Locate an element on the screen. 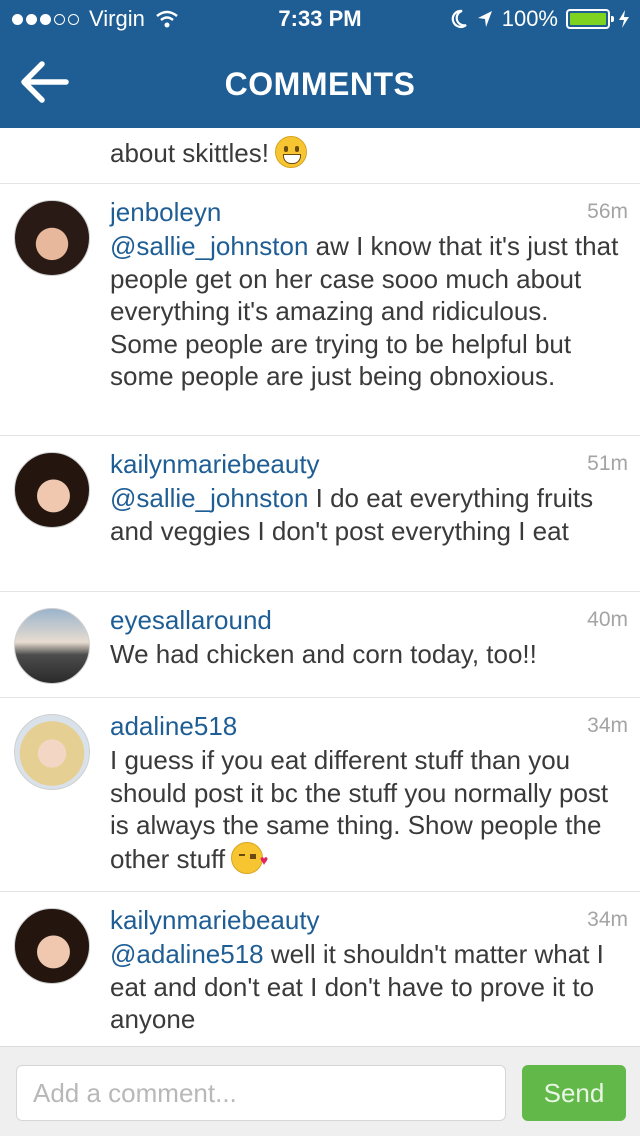  comment-mention: @adaline518 is located at coordinates (187, 954).